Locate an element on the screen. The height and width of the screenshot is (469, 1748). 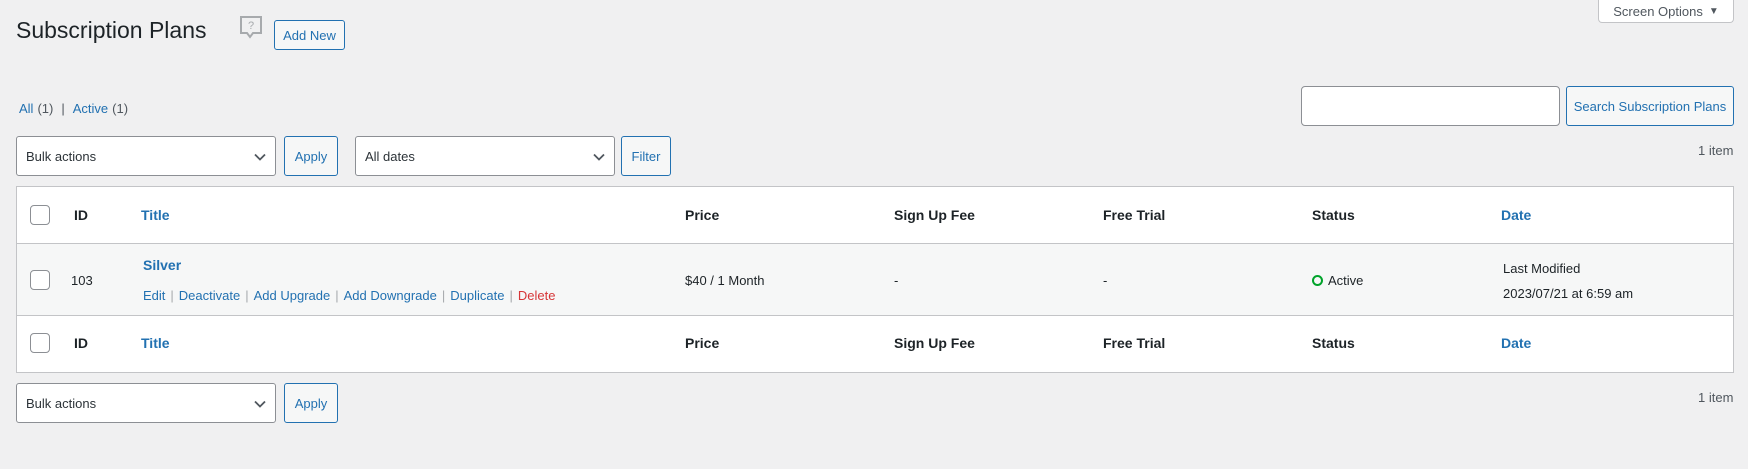
page-title: Subscription Plans is located at coordinates (111, 30).